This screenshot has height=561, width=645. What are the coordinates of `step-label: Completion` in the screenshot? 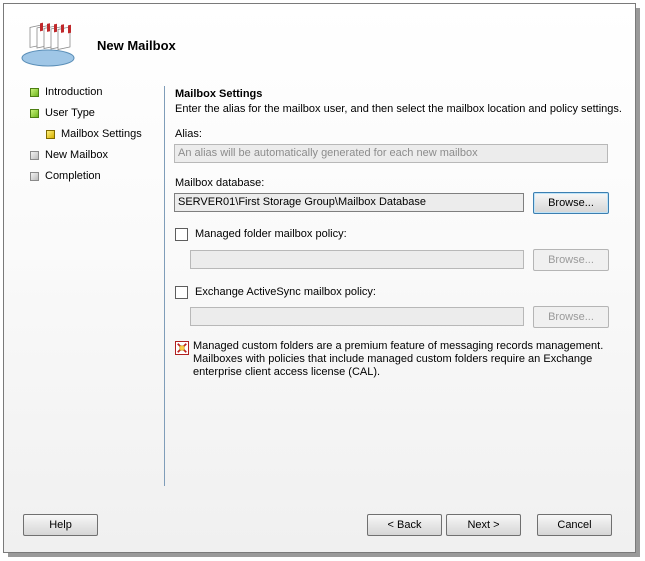 It's located at (73, 176).